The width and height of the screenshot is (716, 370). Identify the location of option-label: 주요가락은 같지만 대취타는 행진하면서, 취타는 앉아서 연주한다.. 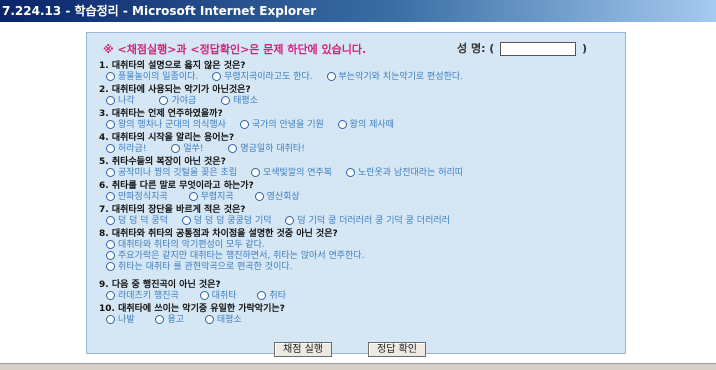
(241, 256).